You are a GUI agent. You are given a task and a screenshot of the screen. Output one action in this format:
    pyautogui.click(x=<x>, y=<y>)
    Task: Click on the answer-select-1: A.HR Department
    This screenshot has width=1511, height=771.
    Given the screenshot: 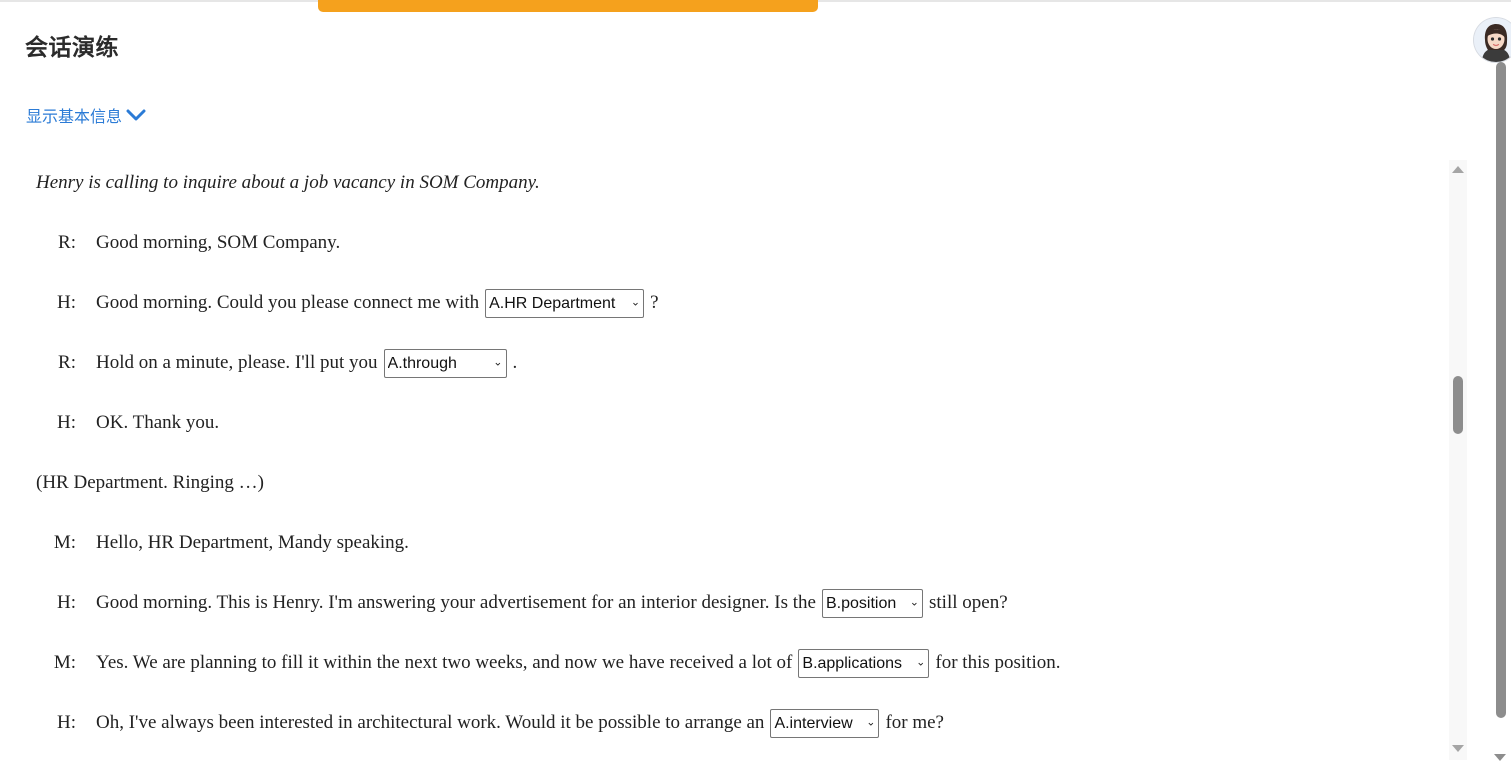 What is the action you would take?
    pyautogui.click(x=565, y=303)
    